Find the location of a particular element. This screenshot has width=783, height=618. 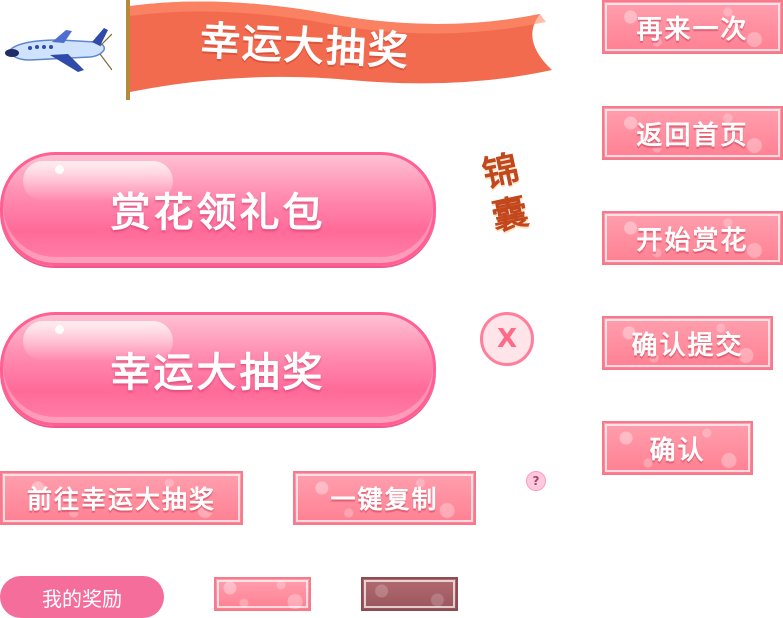

plane-icon is located at coordinates (58, 50).